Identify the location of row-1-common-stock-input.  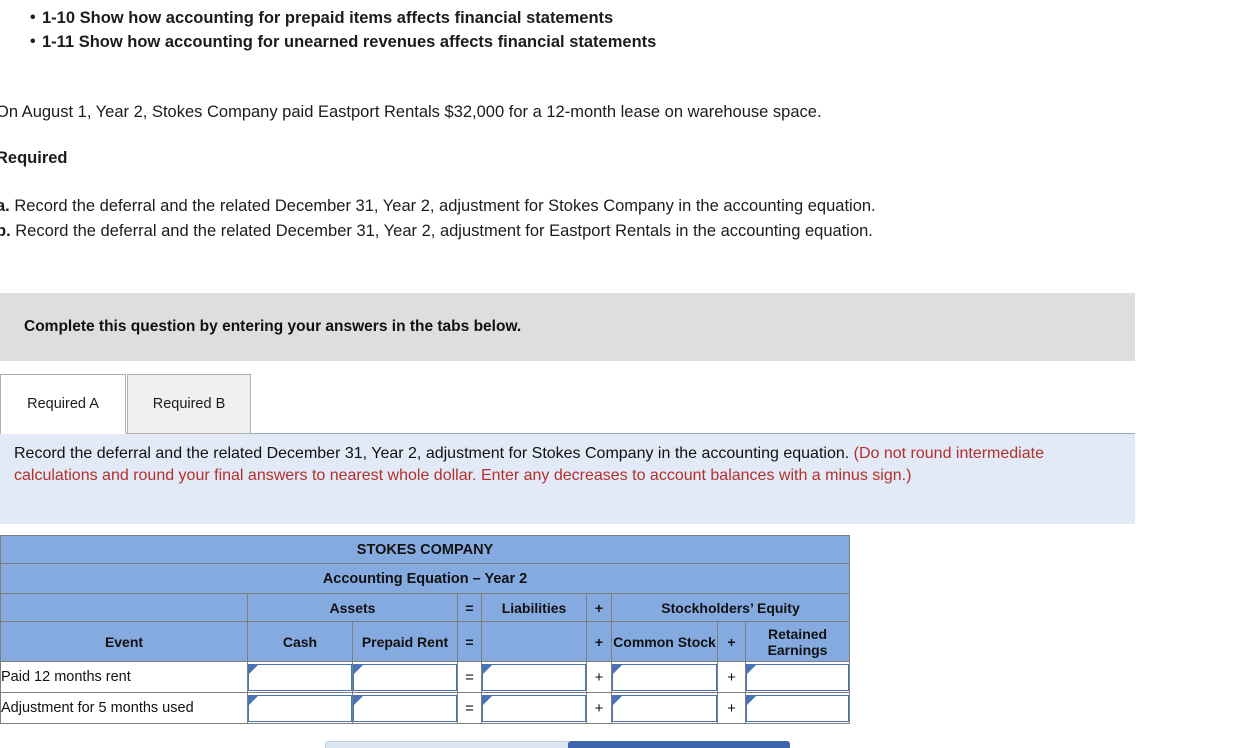
(664, 708).